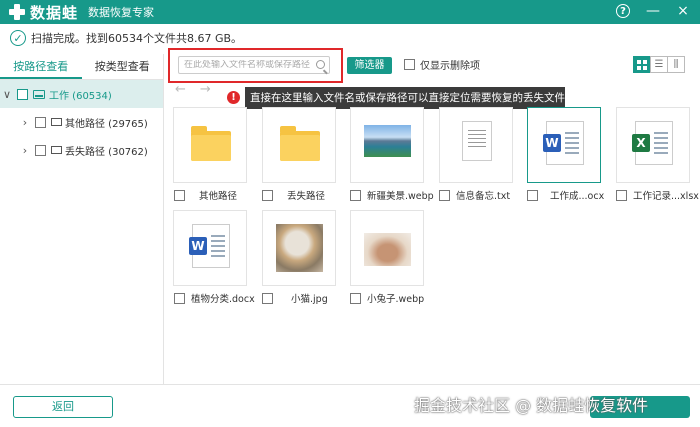 The height and width of the screenshot is (427, 700). I want to click on tree-item-work: ∨ 工作 (60534), so click(81, 94).